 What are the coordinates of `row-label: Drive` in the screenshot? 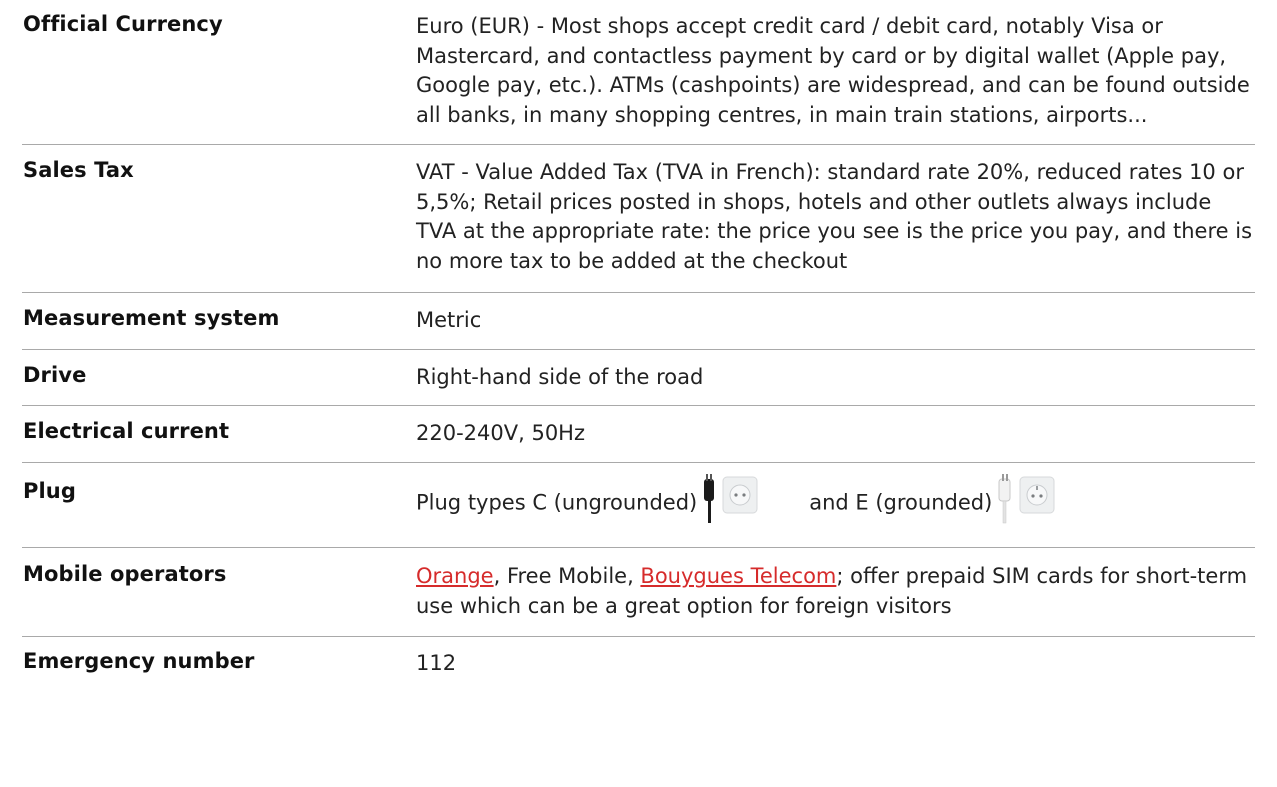 It's located at (219, 377).